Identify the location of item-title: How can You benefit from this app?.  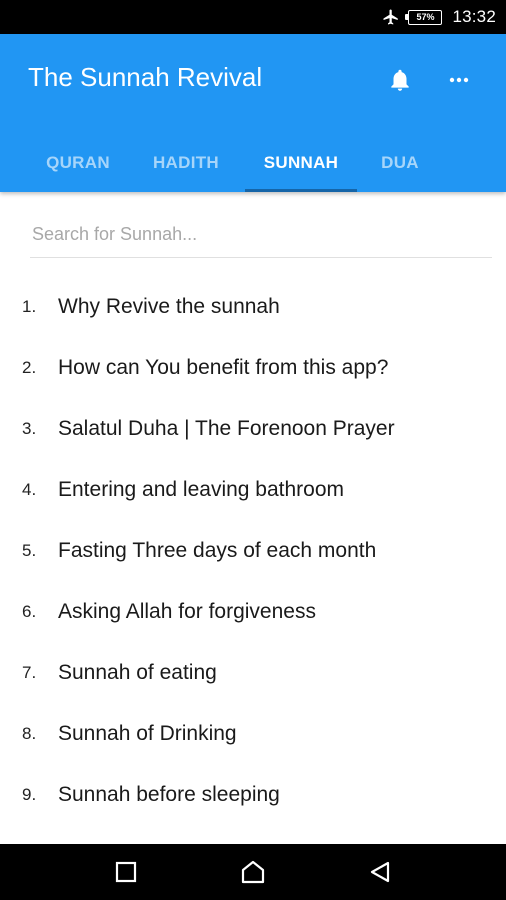
(223, 367).